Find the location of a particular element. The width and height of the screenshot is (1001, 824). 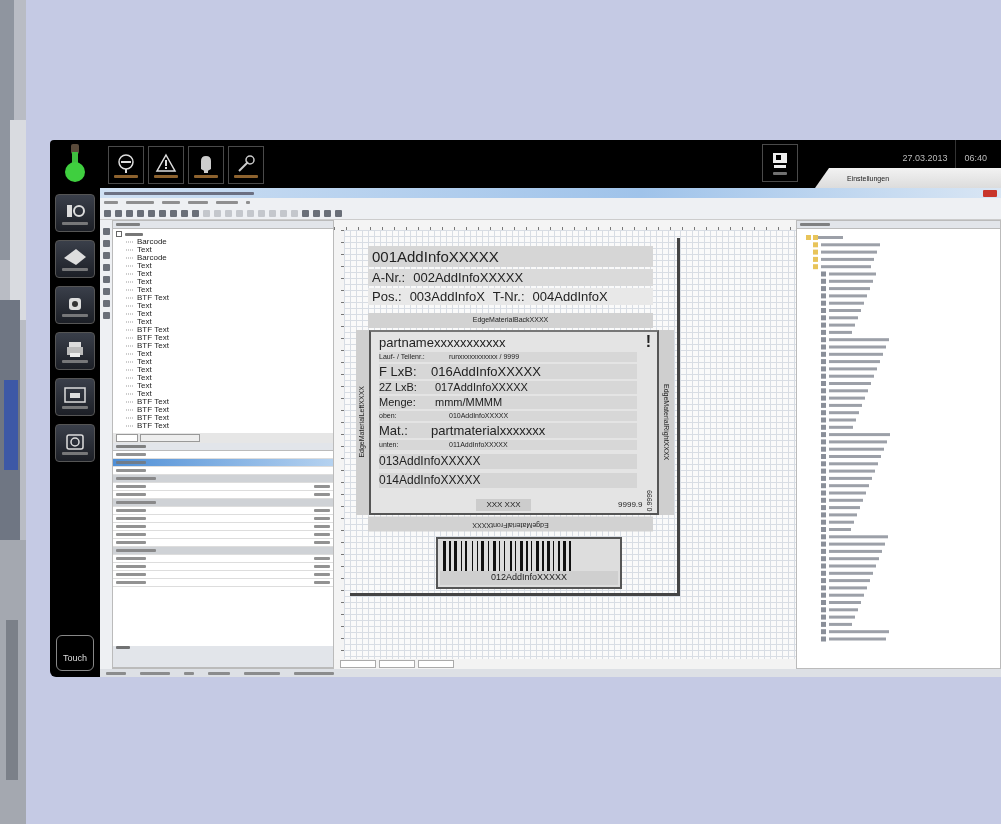

field-label: Menge: is located at coordinates (398, 402).